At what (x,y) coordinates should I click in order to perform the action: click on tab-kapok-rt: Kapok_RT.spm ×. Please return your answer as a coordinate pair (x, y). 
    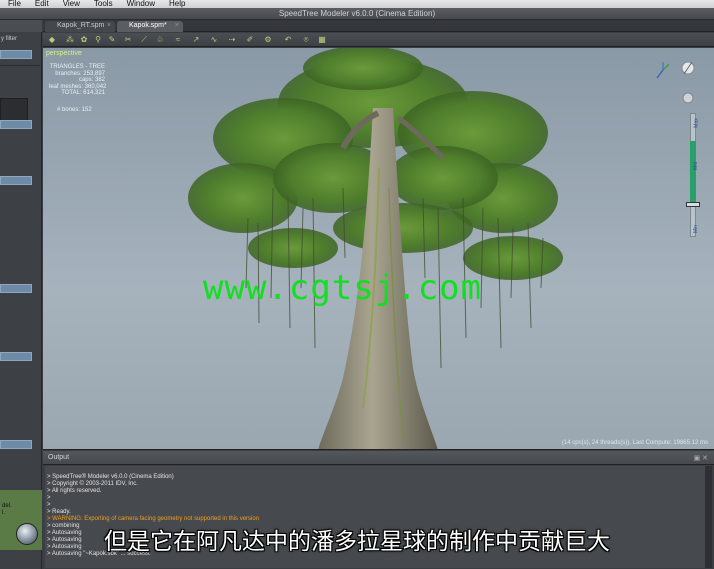
    Looking at the image, I should click on (80, 26).